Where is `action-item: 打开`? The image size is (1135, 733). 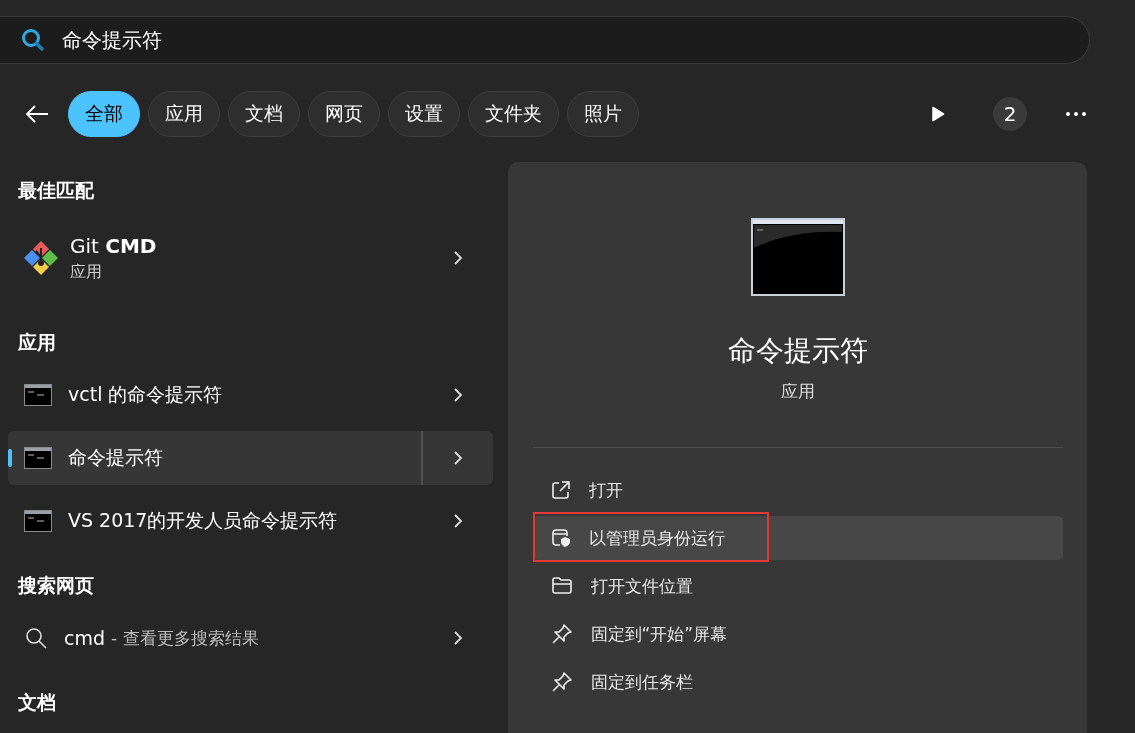 action-item: 打开 is located at coordinates (797, 490).